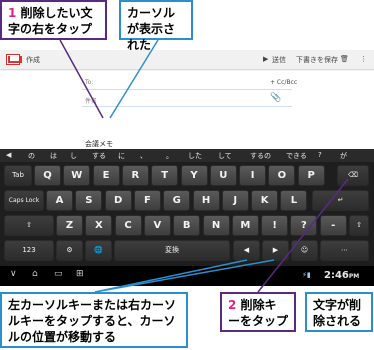 This screenshot has height=350, width=374. What do you see at coordinates (304, 225) in the screenshot?
I see `key-question: ?` at bounding box center [304, 225].